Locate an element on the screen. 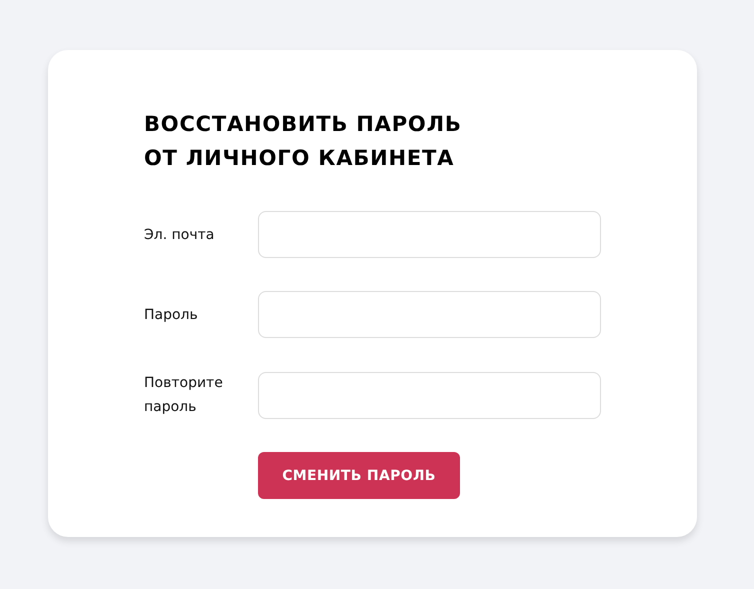  field-label: Повторите пароль is located at coordinates (184, 395).